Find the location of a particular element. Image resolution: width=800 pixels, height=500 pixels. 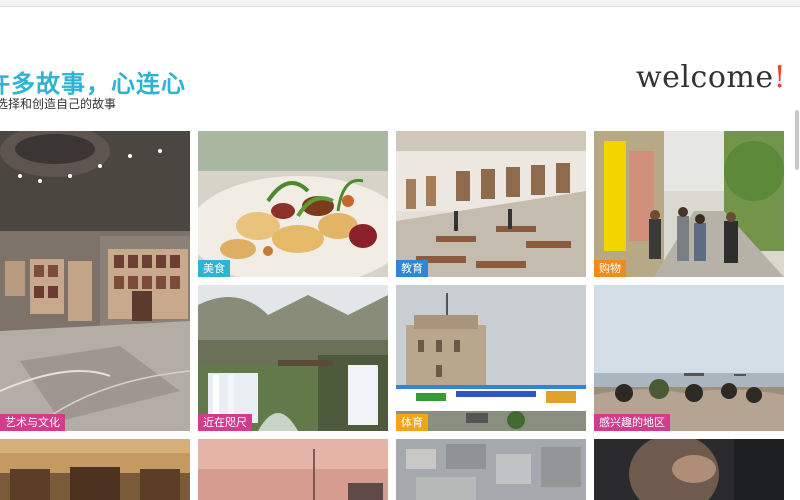

welcome-logo-text: welcome is located at coordinates (705, 77).